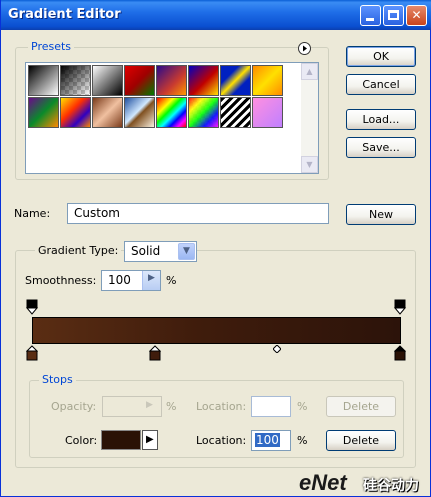 The image size is (431, 497). I want to click on location-input-opacity, so click(271, 406).